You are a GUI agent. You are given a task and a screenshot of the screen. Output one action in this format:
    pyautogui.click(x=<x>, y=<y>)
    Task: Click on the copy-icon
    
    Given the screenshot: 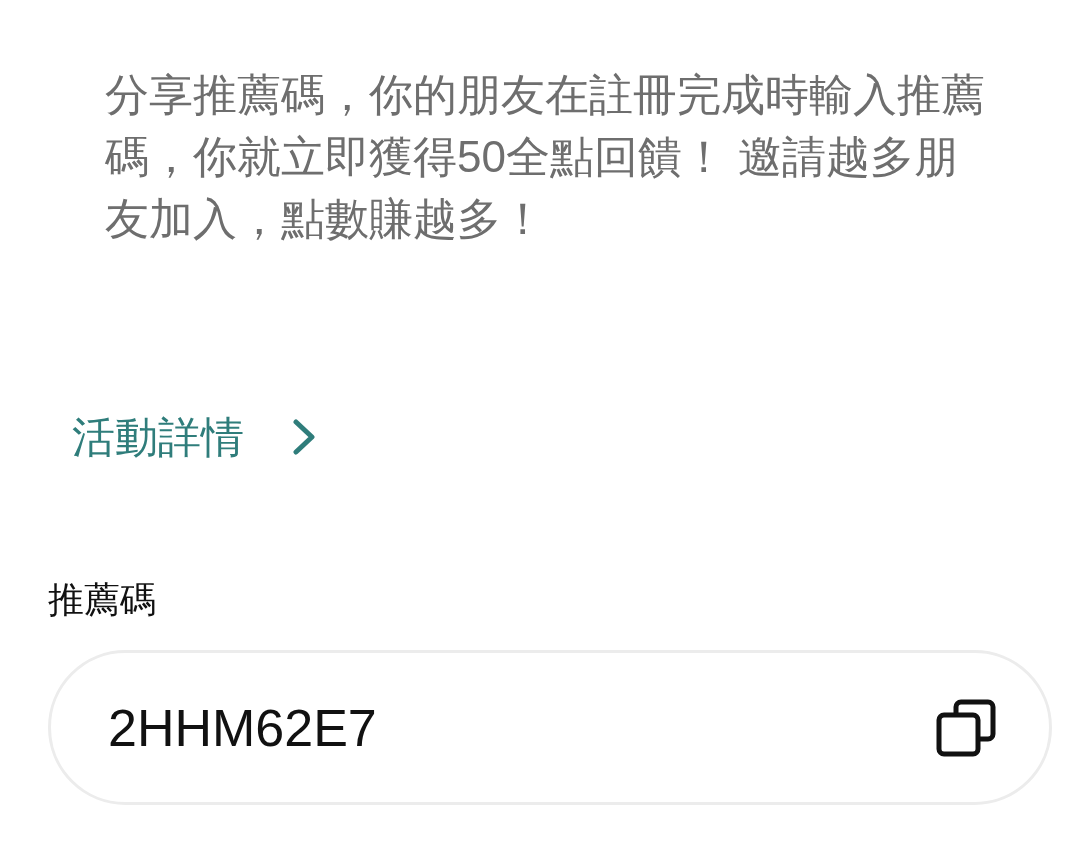 What is the action you would take?
    pyautogui.click(x=966, y=727)
    